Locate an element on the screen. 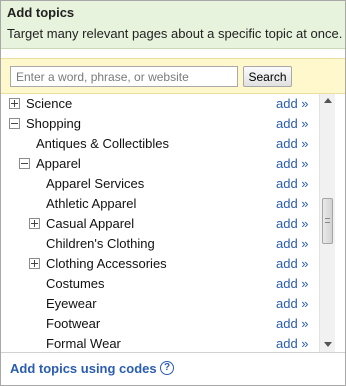 The height and width of the screenshot is (386, 346). list-scrollbar is located at coordinates (327, 223).